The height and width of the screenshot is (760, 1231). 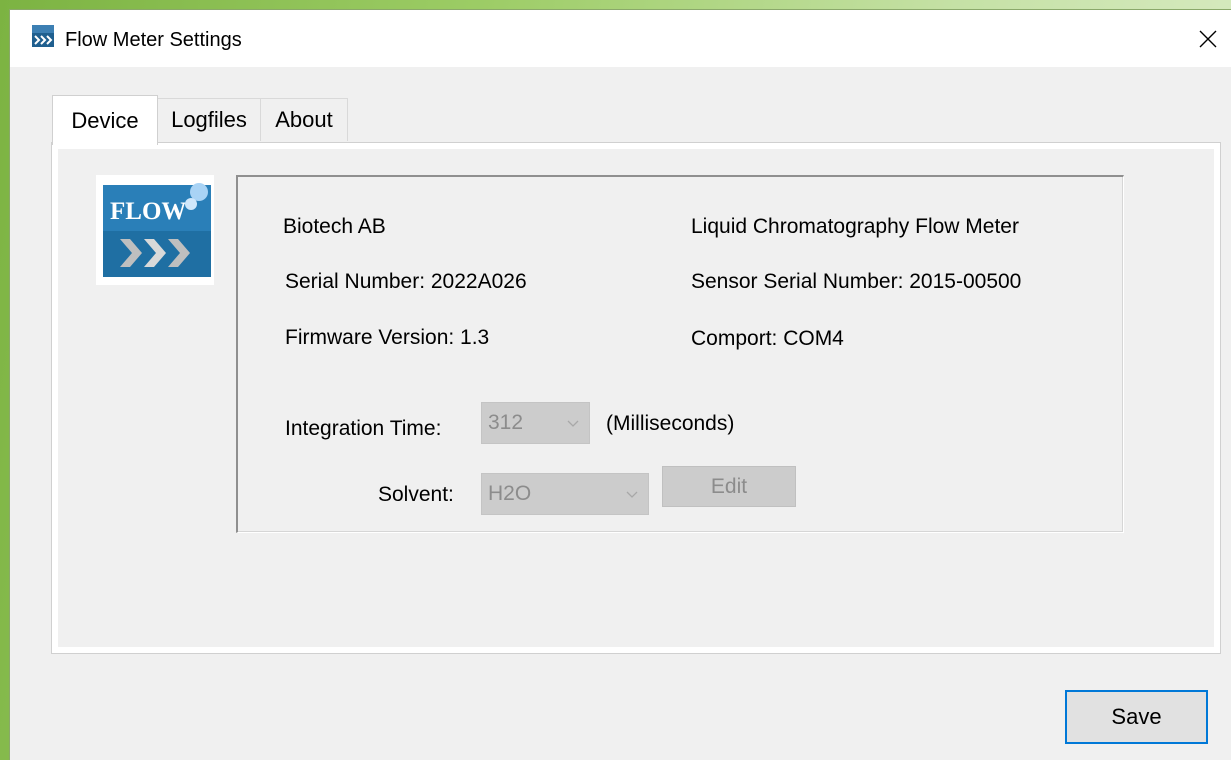 I want to click on title-bar: Flow Meter Settings, so click(x=620, y=38).